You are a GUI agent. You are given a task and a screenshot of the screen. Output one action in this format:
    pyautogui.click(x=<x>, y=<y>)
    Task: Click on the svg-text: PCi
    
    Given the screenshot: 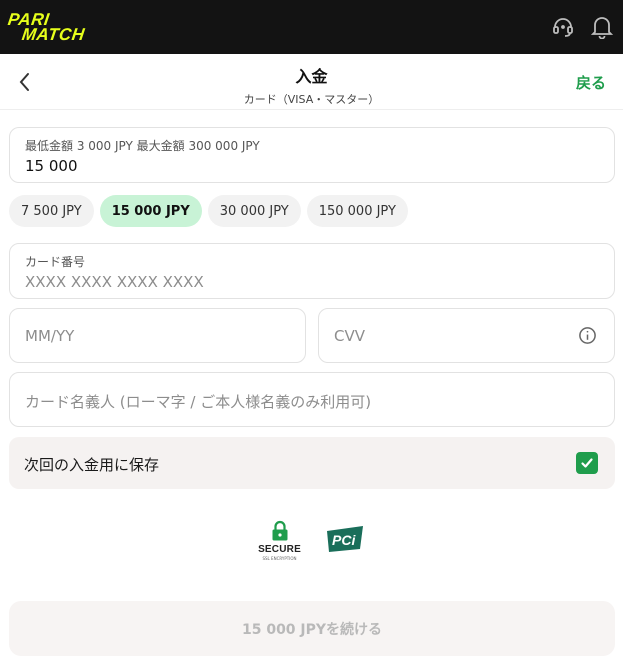 What is the action you would take?
    pyautogui.click(x=344, y=540)
    